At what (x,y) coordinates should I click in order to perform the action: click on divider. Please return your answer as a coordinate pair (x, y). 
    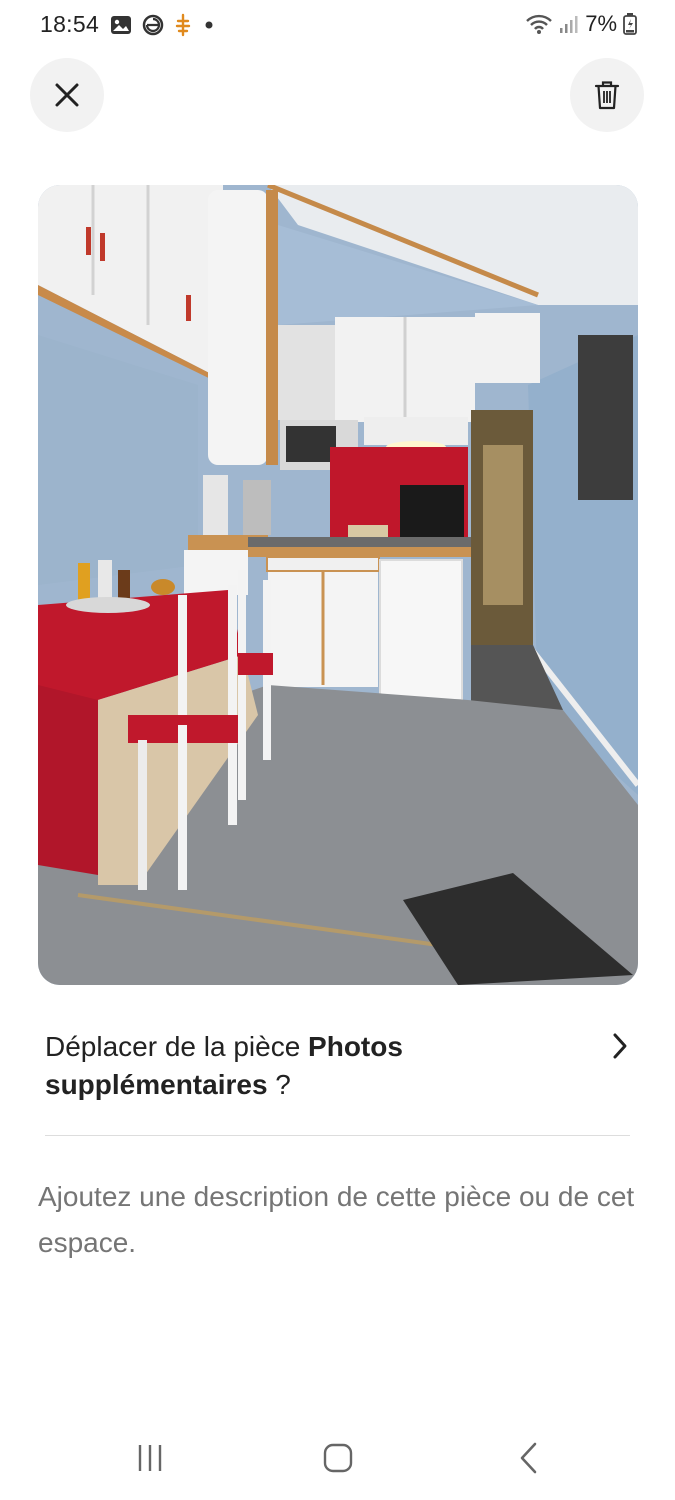
    Looking at the image, I should click on (337, 1135).